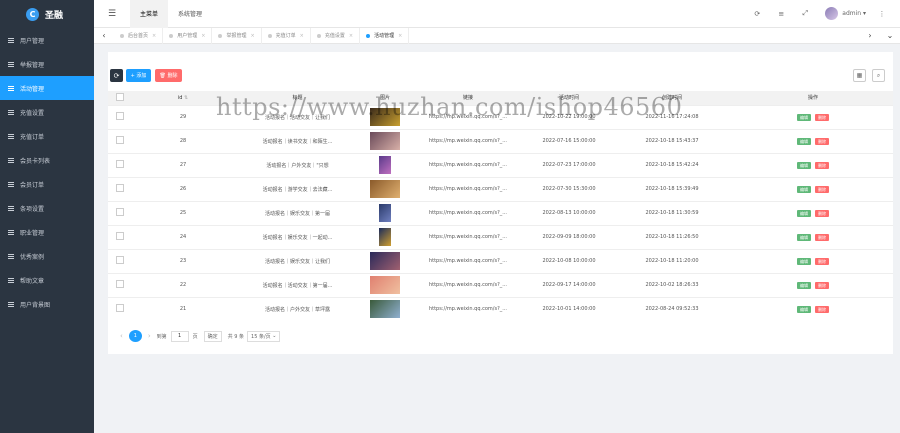 This screenshot has height=433, width=900. I want to click on page-tab-label: 举报管理, so click(236, 36).